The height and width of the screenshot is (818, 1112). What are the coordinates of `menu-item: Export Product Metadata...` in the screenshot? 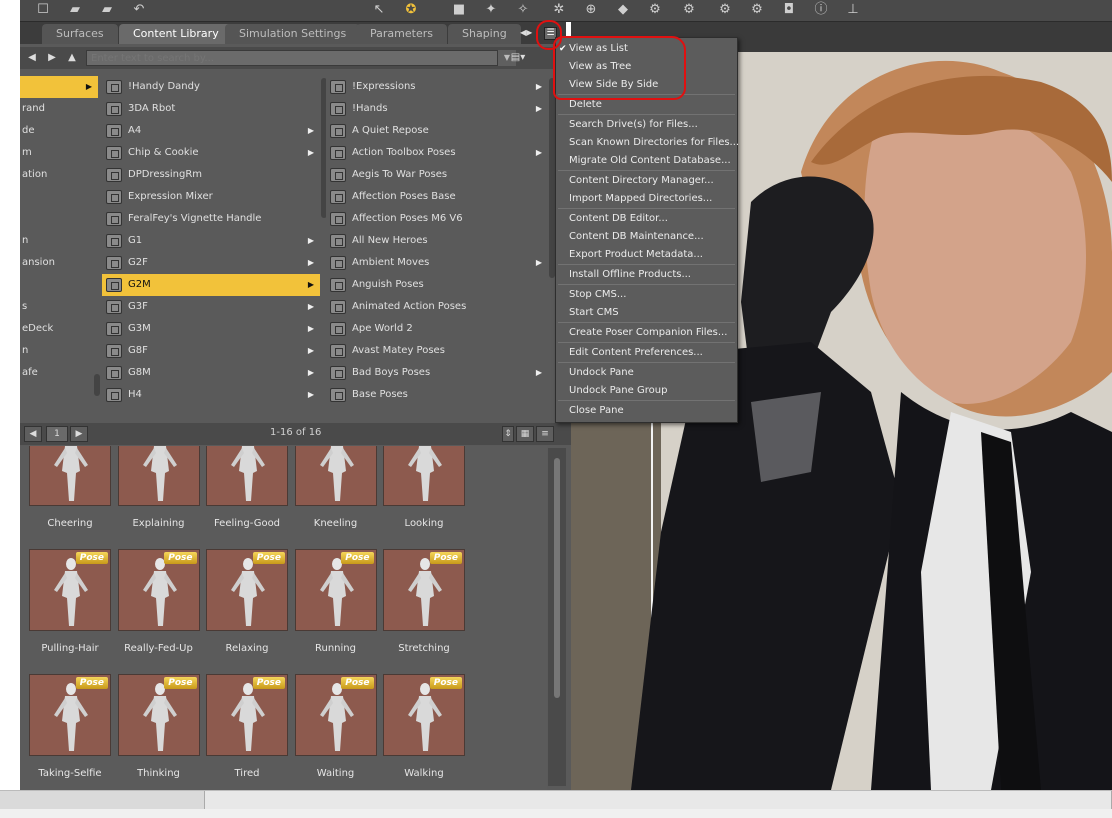 It's located at (646, 255).